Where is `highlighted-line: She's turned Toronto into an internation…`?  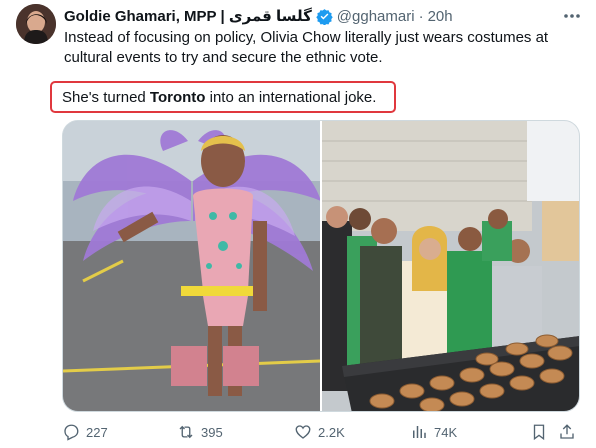 highlighted-line: She's turned Toronto into an internation… is located at coordinates (219, 97).